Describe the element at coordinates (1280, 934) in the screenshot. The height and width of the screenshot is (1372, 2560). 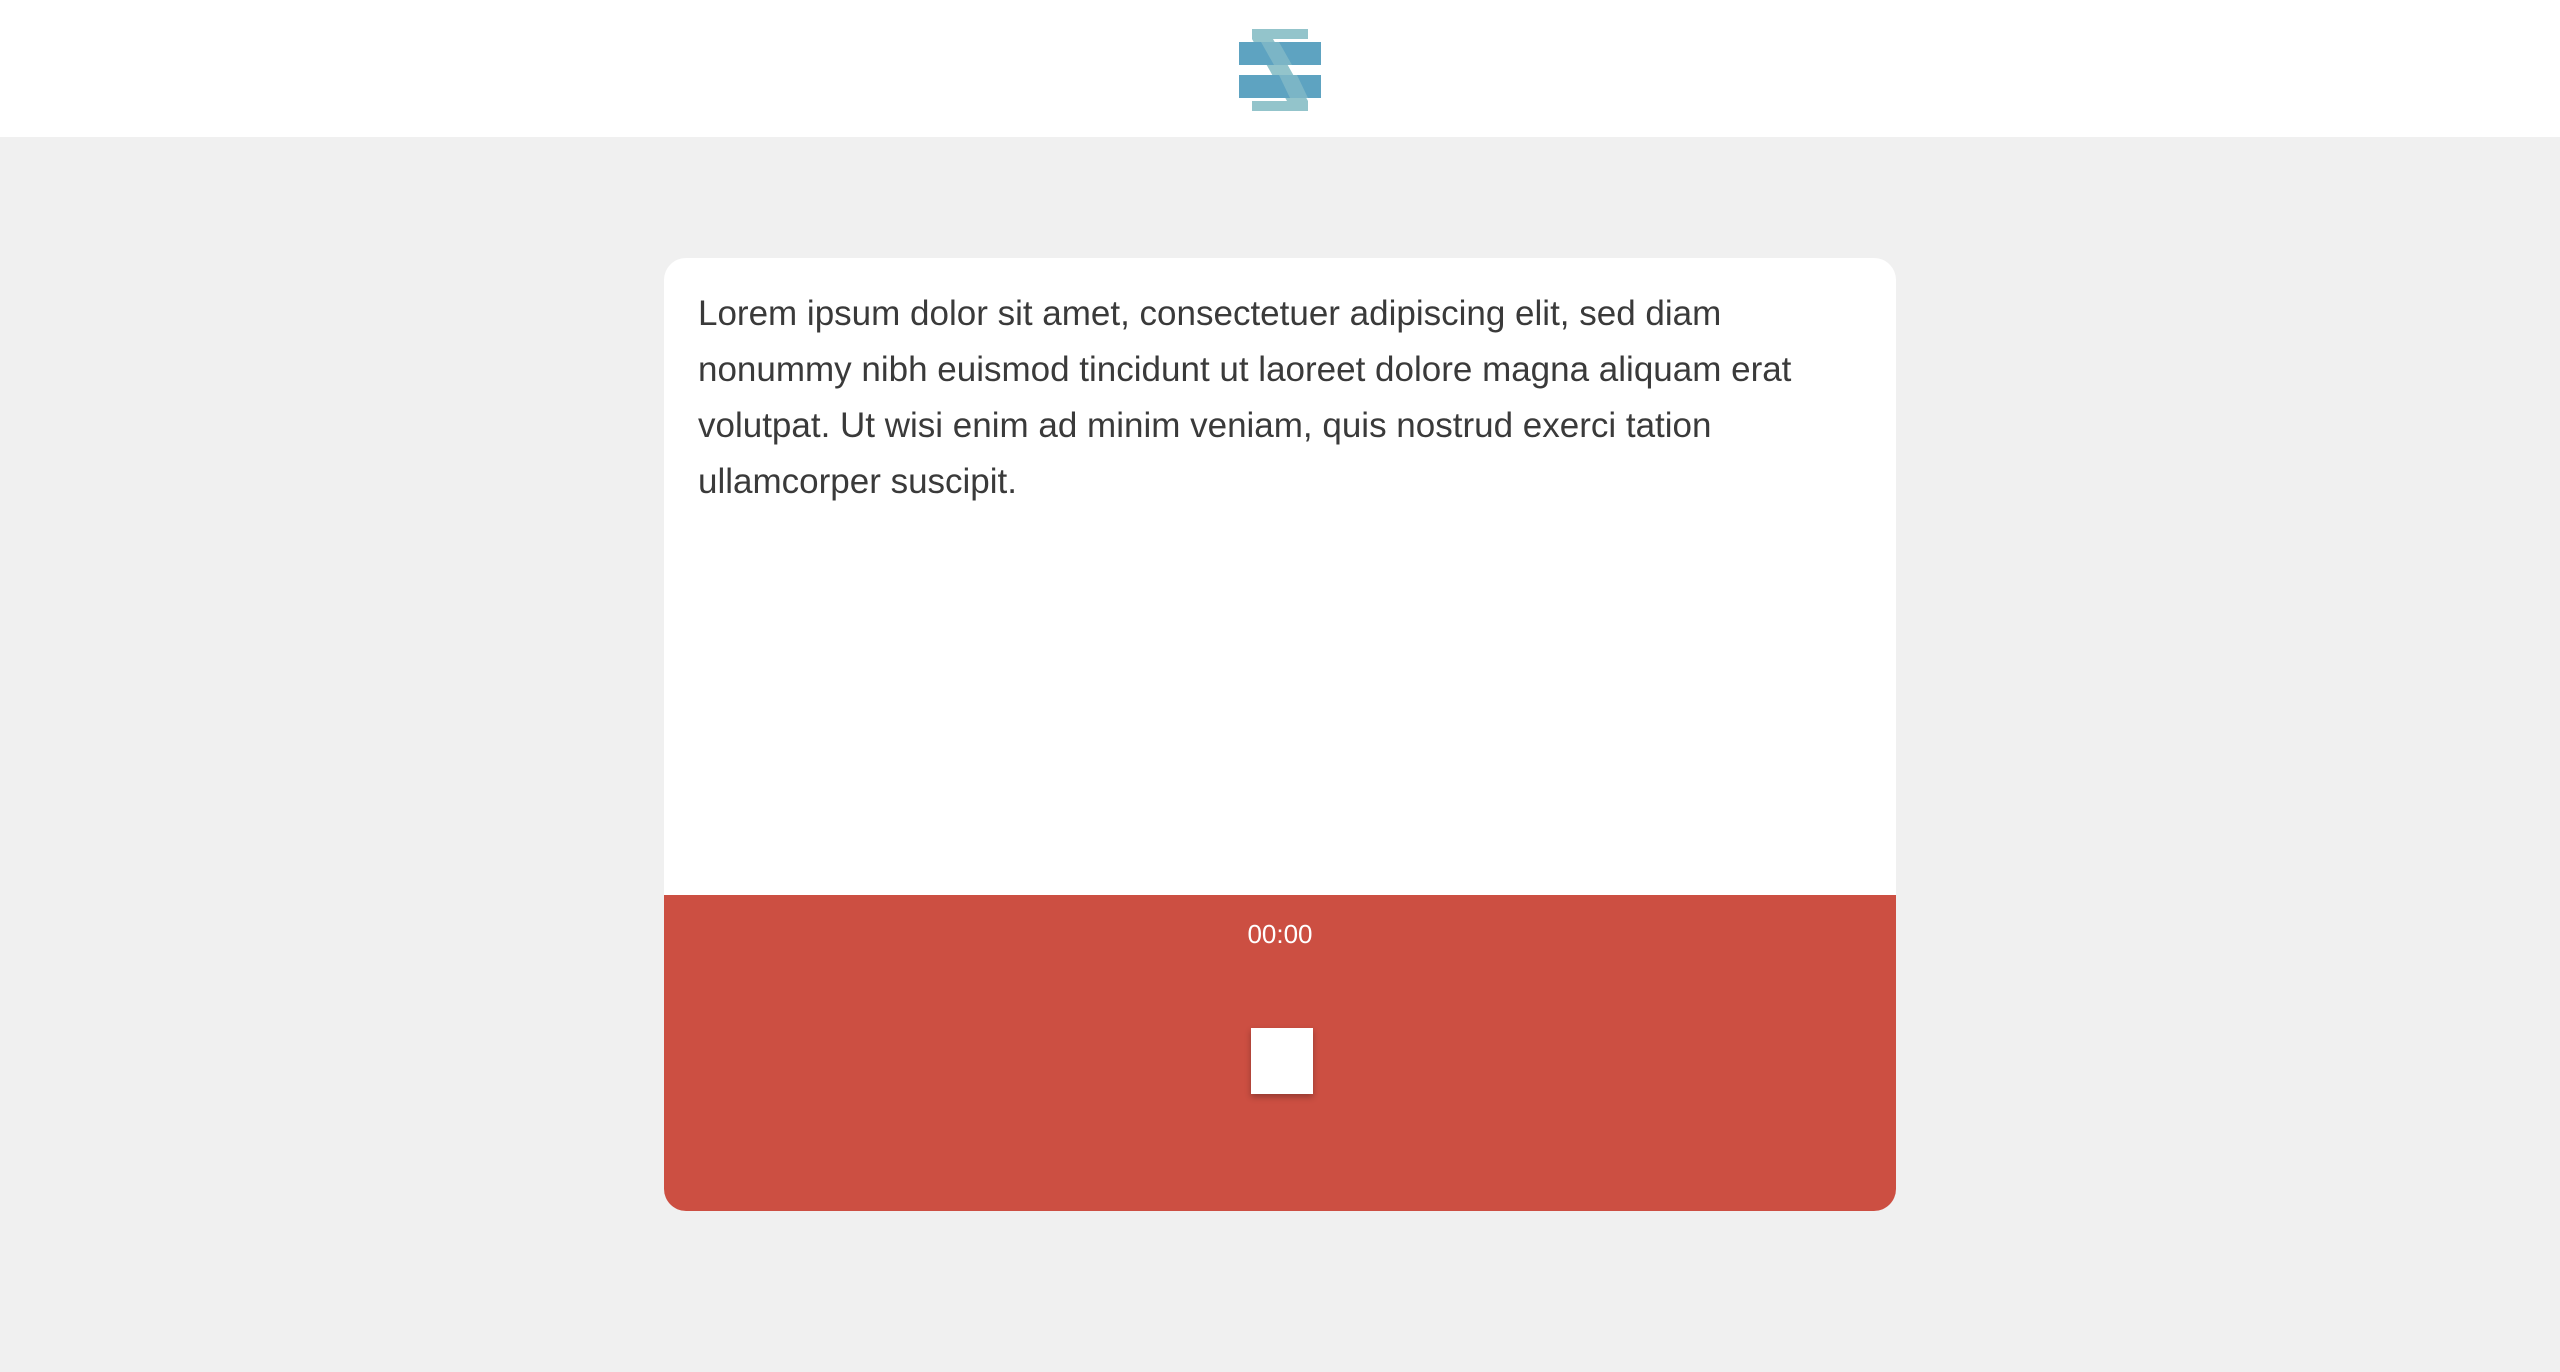
I see `recording-timer: 00:00` at that location.